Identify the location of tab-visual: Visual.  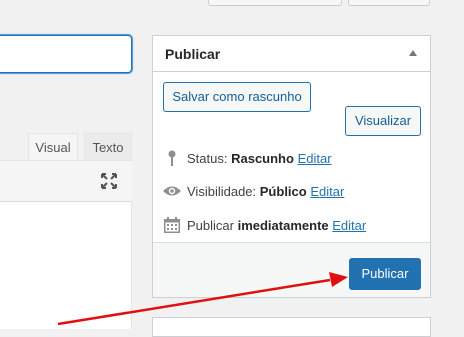
(53, 147).